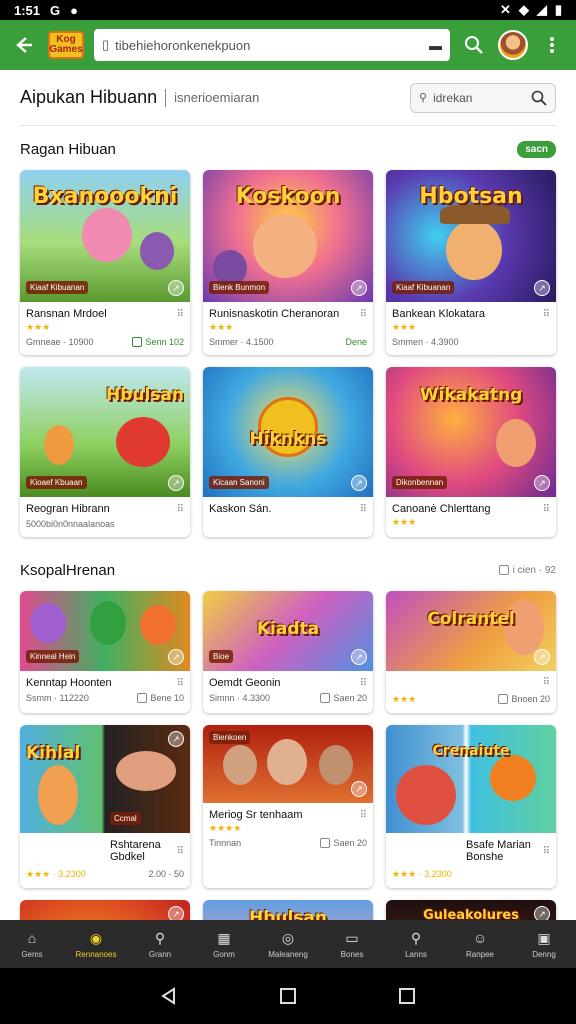  I want to click on search-input: ⚲ idrekan, so click(483, 97).